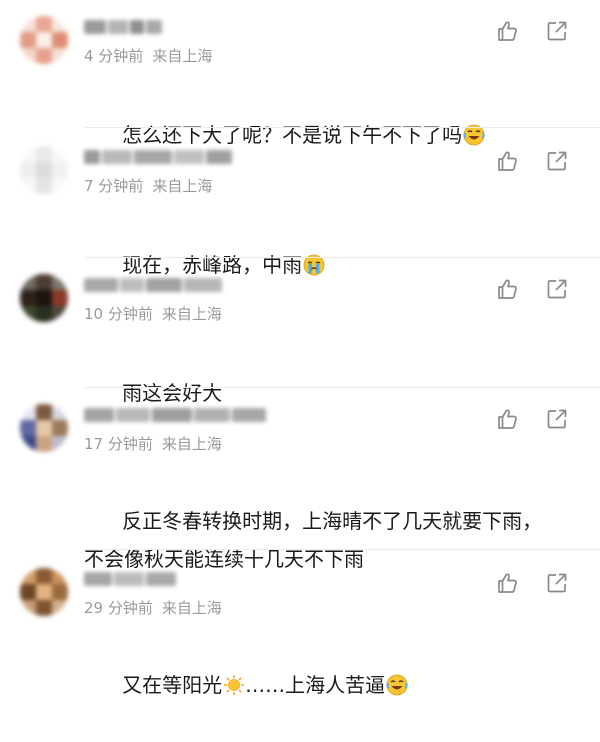 The height and width of the screenshot is (742, 600). Describe the element at coordinates (118, 444) in the screenshot. I see `comment-time: 17 分钟前` at that location.